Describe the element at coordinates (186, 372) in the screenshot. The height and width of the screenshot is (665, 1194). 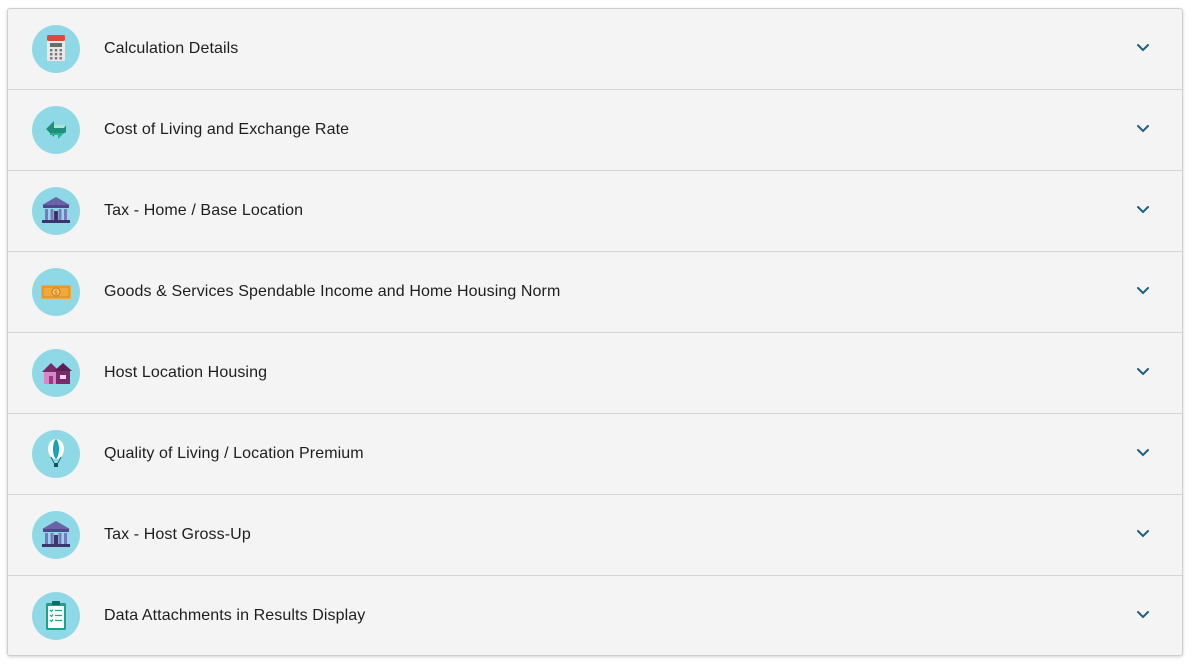
I see `section-label: Host Location Housing` at that location.